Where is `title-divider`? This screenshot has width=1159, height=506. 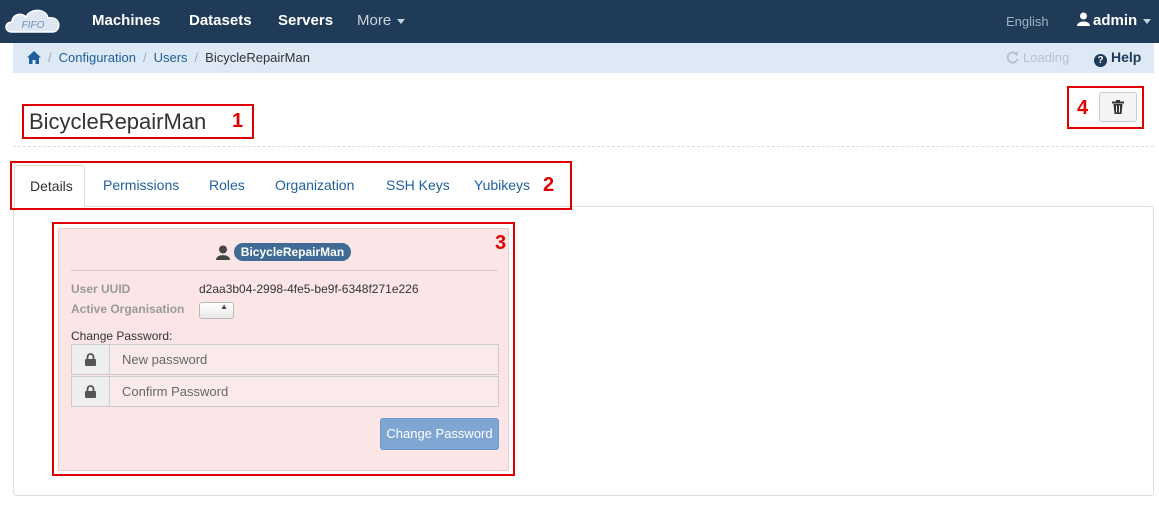
title-divider is located at coordinates (583, 146).